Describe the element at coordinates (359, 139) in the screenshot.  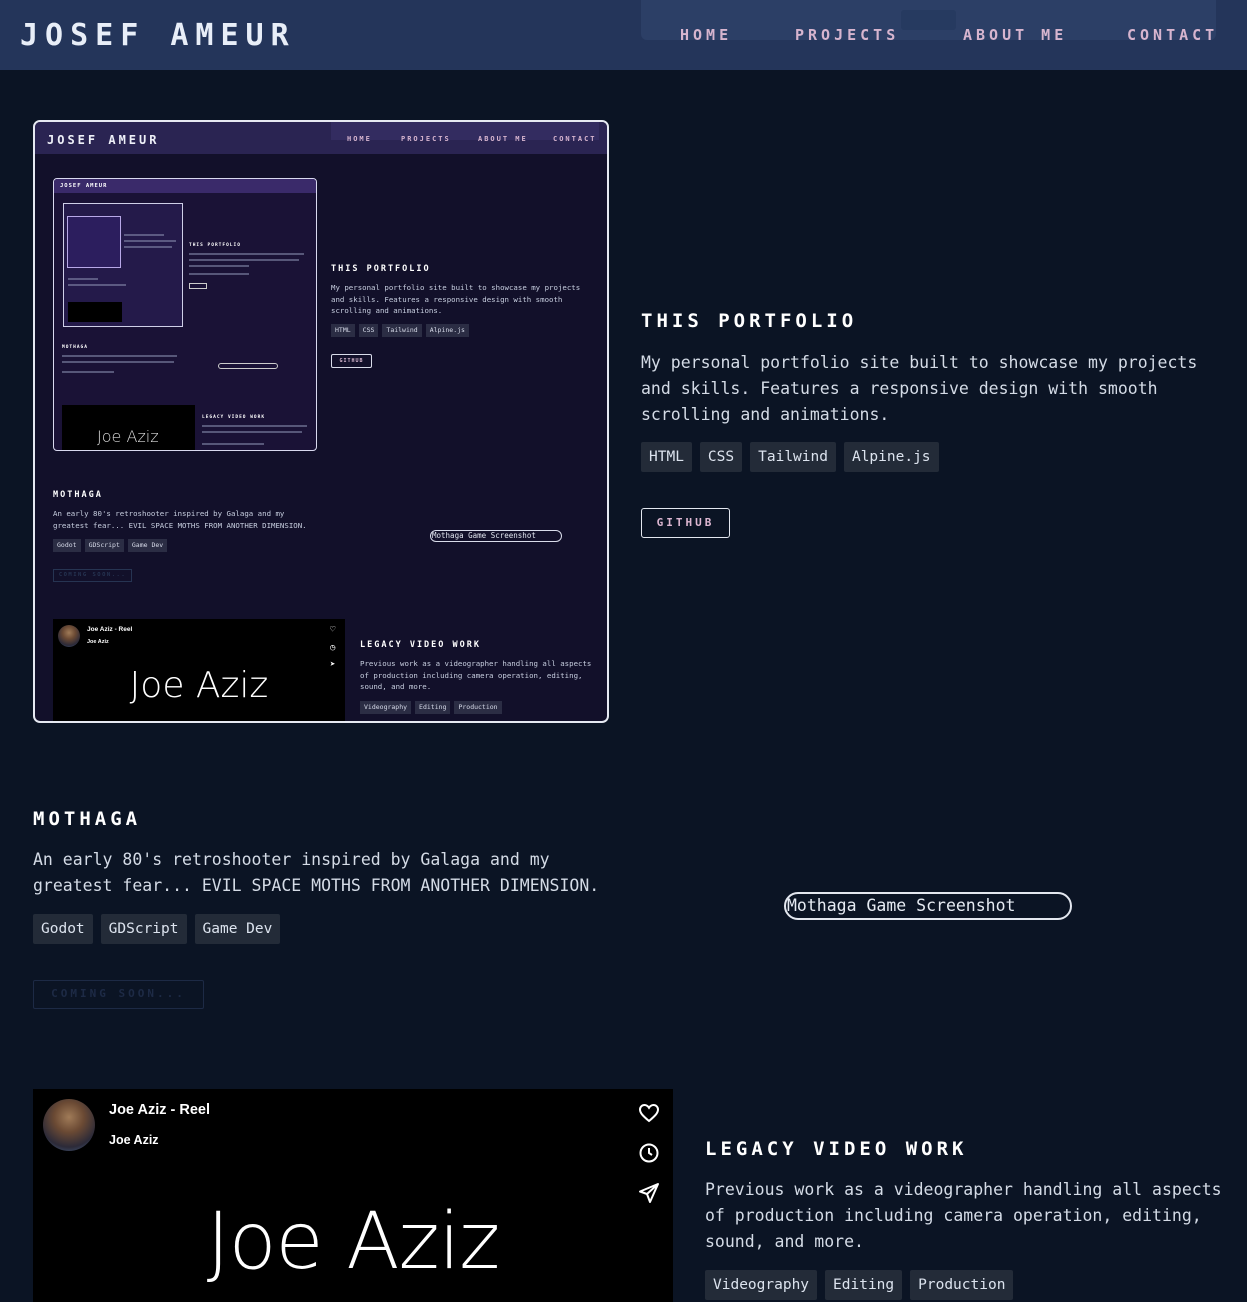
I see `preview-nav-home: HOME` at that location.